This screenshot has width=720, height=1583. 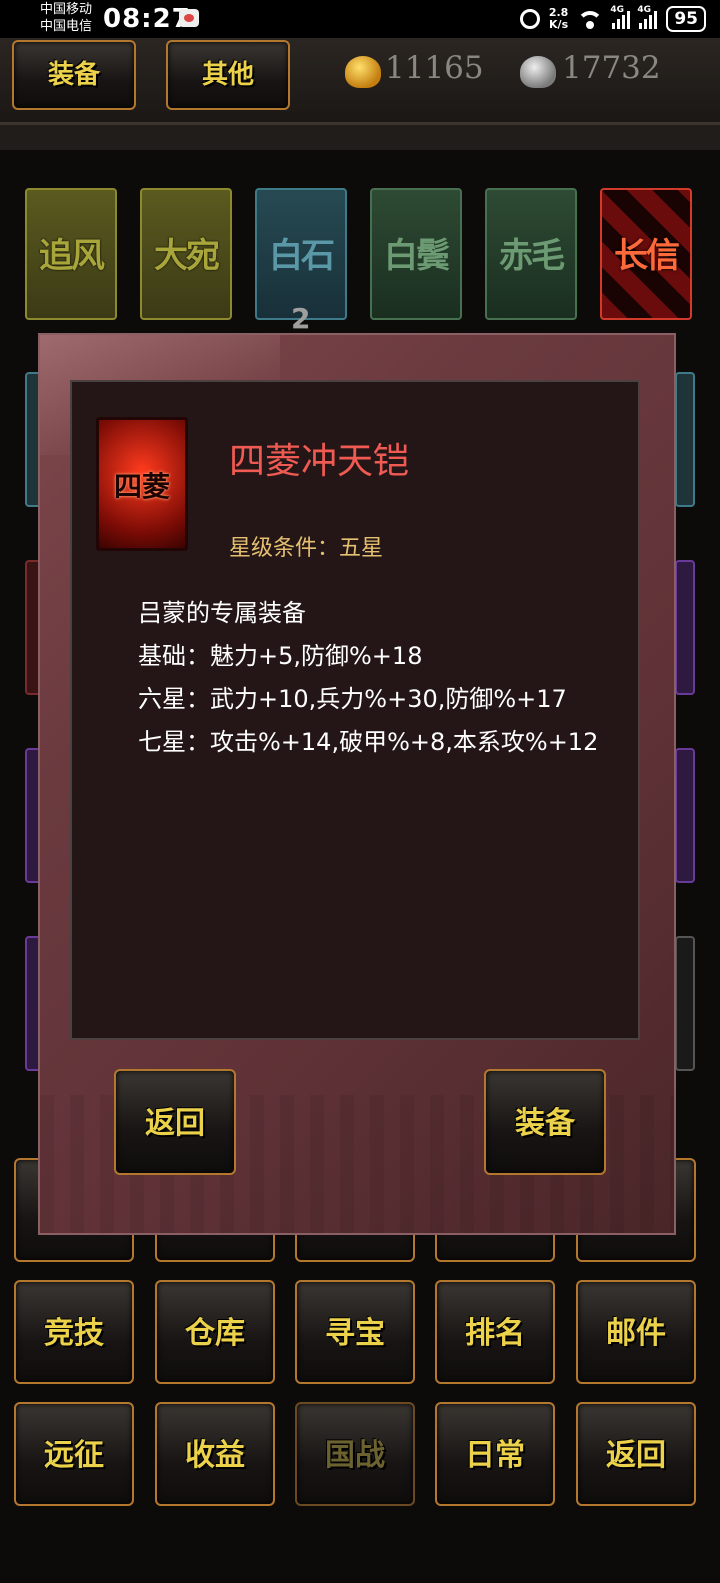 What do you see at coordinates (434, 68) in the screenshot?
I see `gold-amount: 11165` at bounding box center [434, 68].